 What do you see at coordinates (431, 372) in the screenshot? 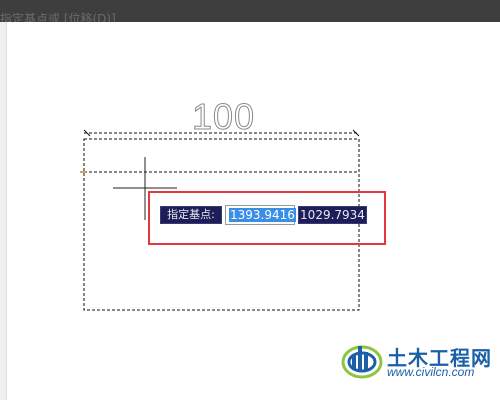
I see `watermark-url: www.civilcn.com` at bounding box center [431, 372].